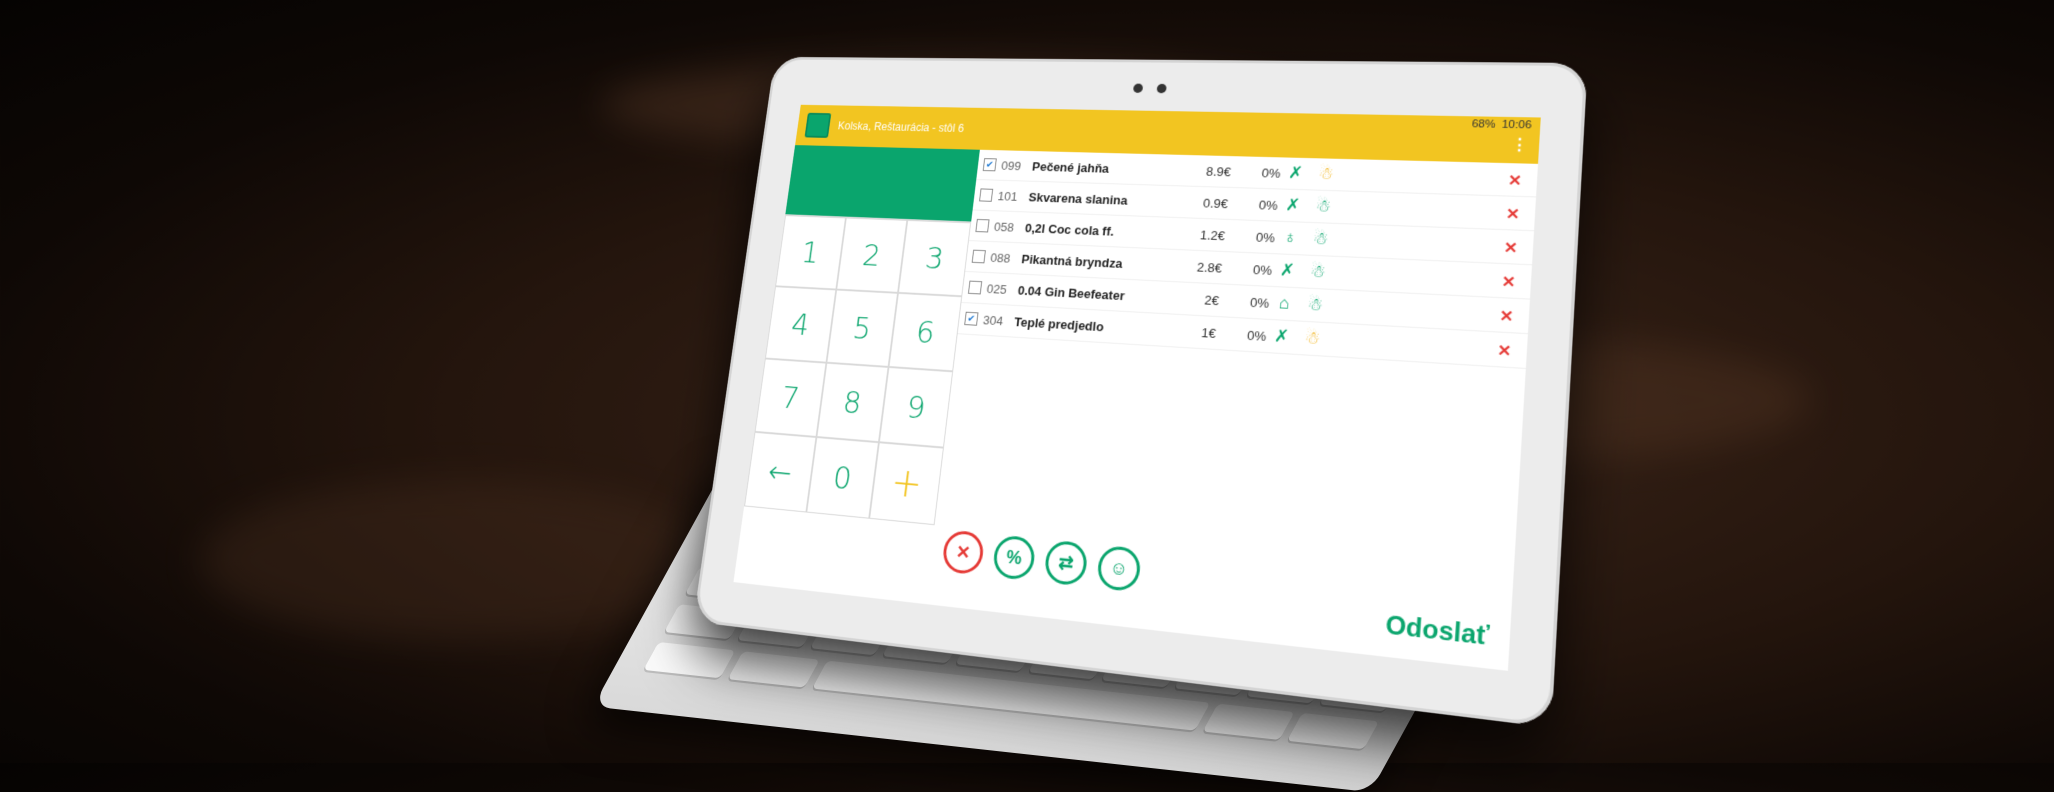 The height and width of the screenshot is (792, 2054). What do you see at coordinates (1284, 304) in the screenshot?
I see `cloche-icon: ⌂` at bounding box center [1284, 304].